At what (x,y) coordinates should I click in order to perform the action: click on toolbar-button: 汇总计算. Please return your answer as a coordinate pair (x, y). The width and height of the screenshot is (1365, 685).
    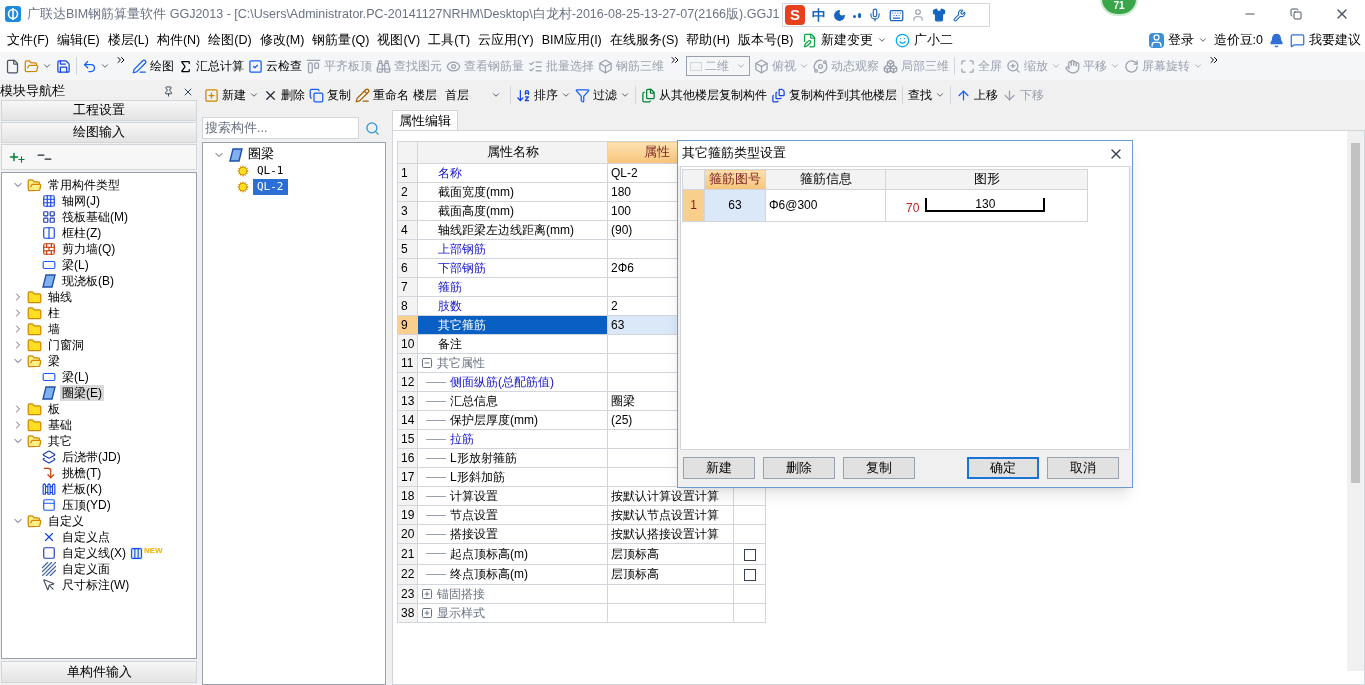
    Looking at the image, I should click on (211, 66).